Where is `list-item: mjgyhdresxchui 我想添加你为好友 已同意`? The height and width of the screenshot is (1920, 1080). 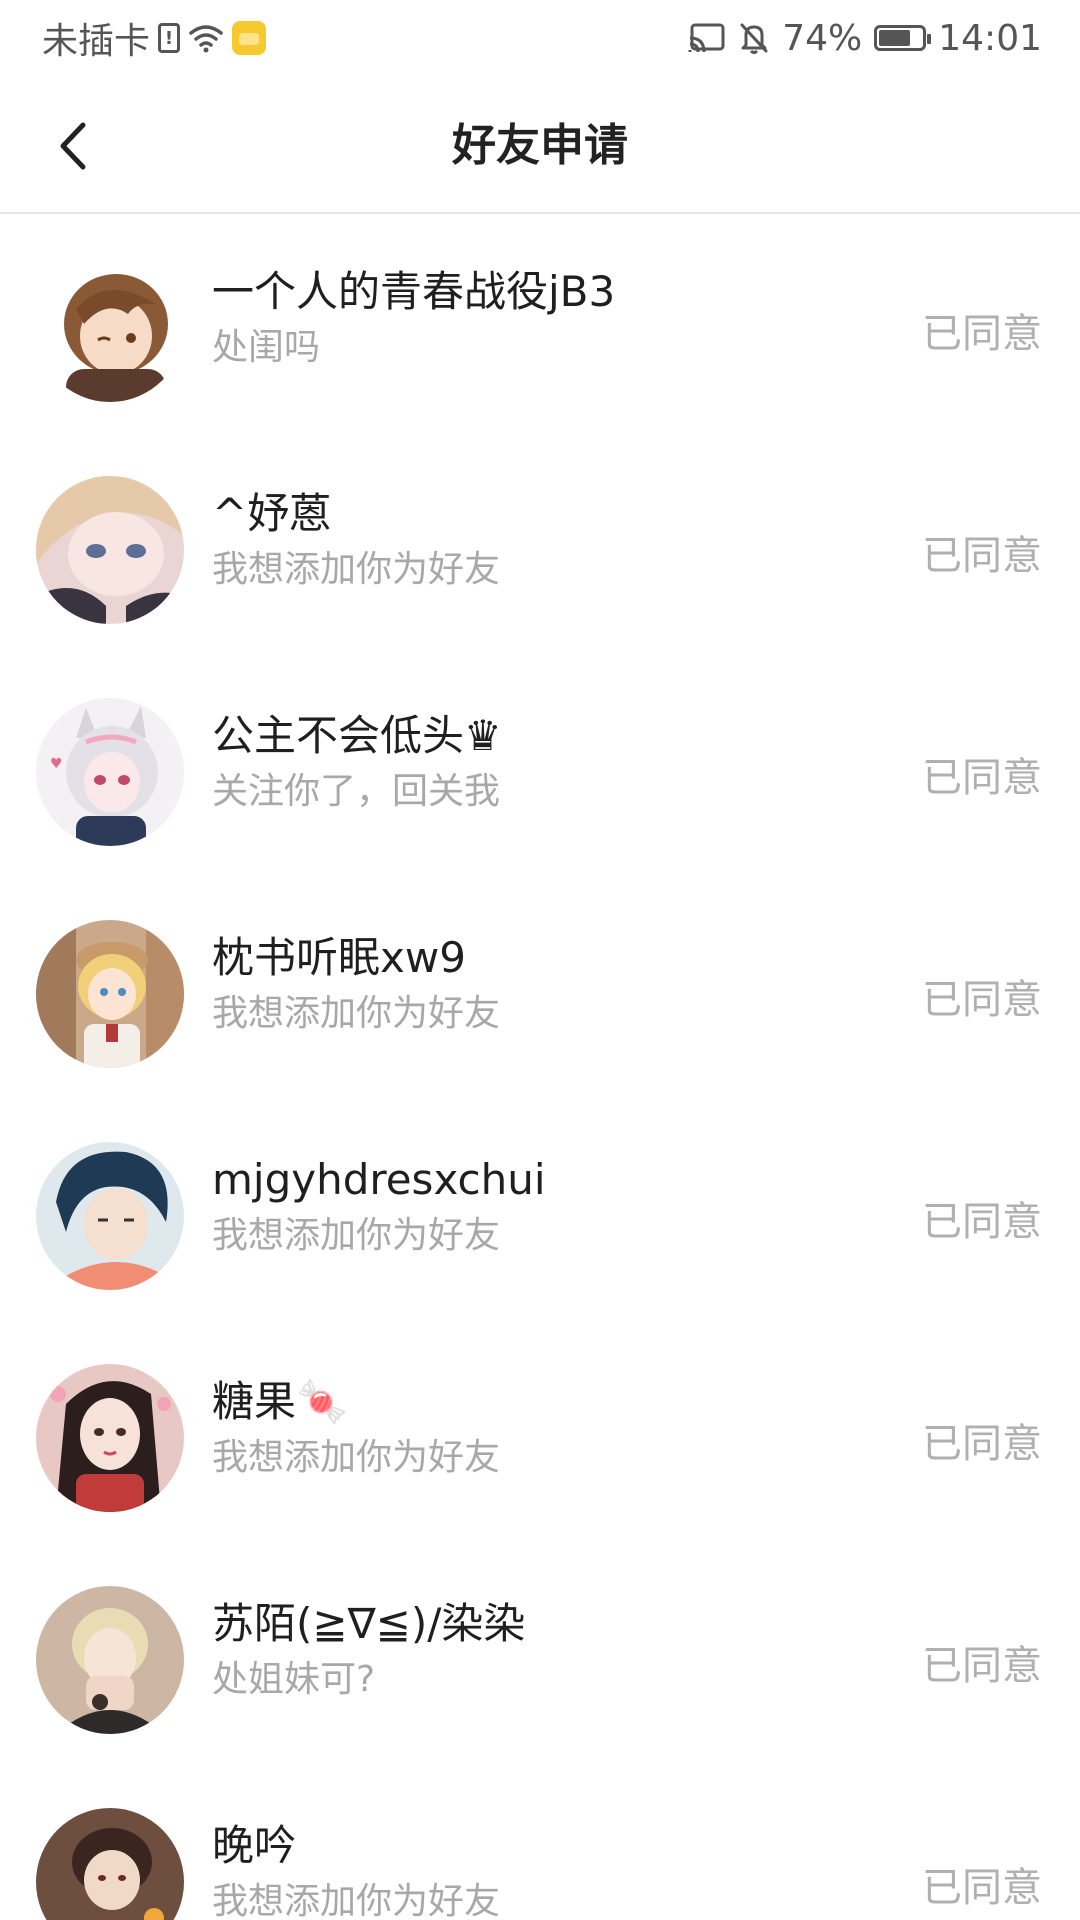
list-item: mjgyhdresxchui 我想添加你为好友 已同意 is located at coordinates (540, 1213).